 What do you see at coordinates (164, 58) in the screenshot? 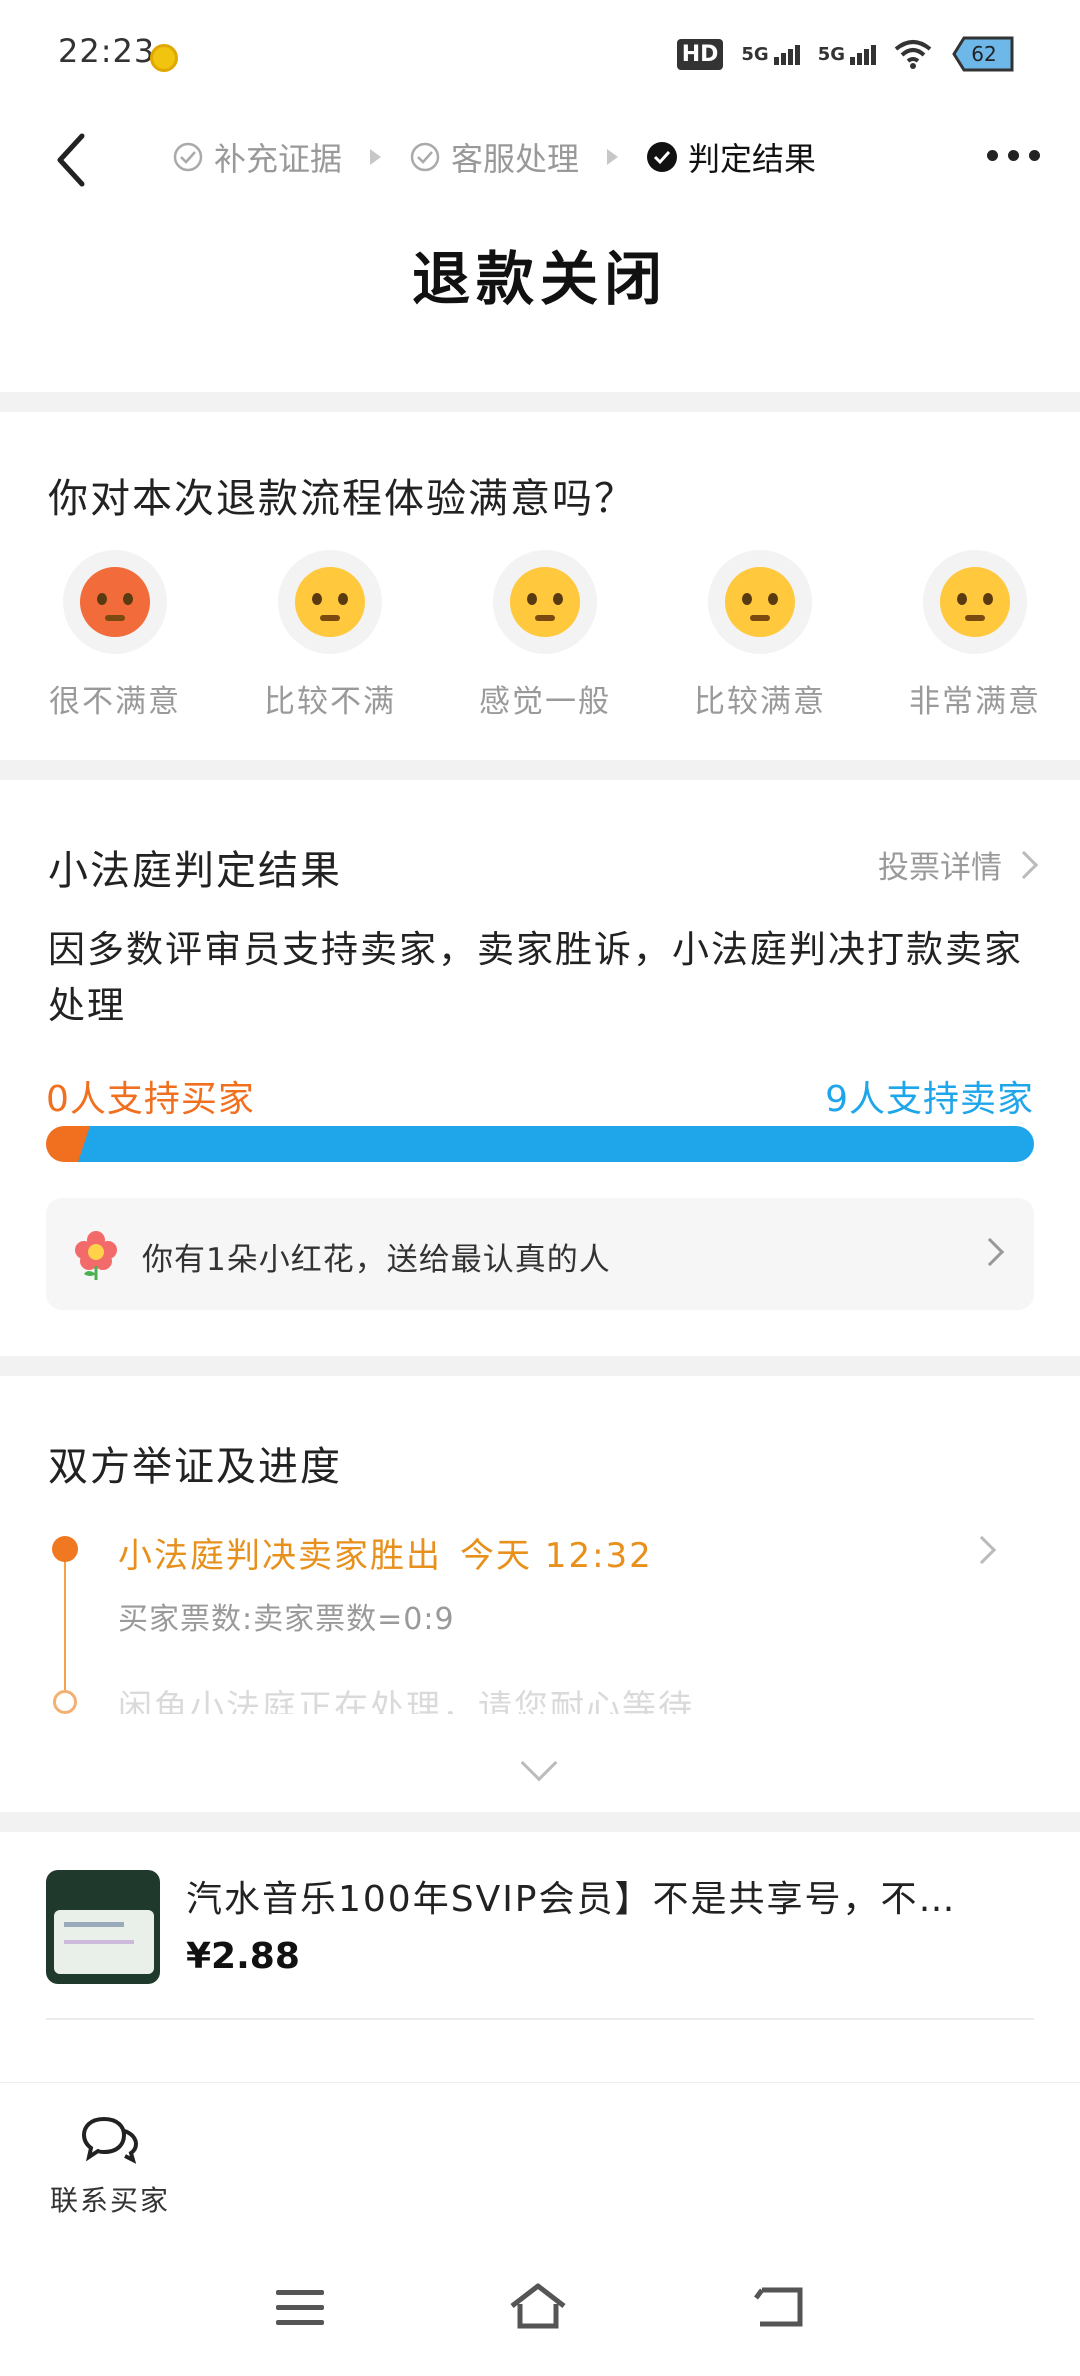
I see `notification-coin-icon` at bounding box center [164, 58].